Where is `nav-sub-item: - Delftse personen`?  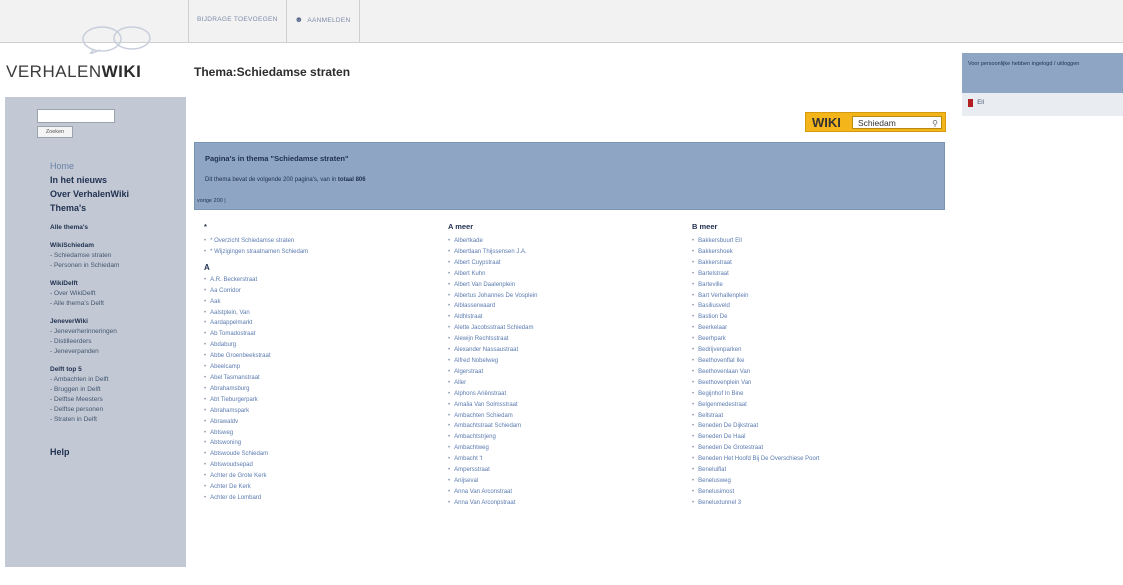
nav-sub-item: - Delftse personen is located at coordinates (117, 410).